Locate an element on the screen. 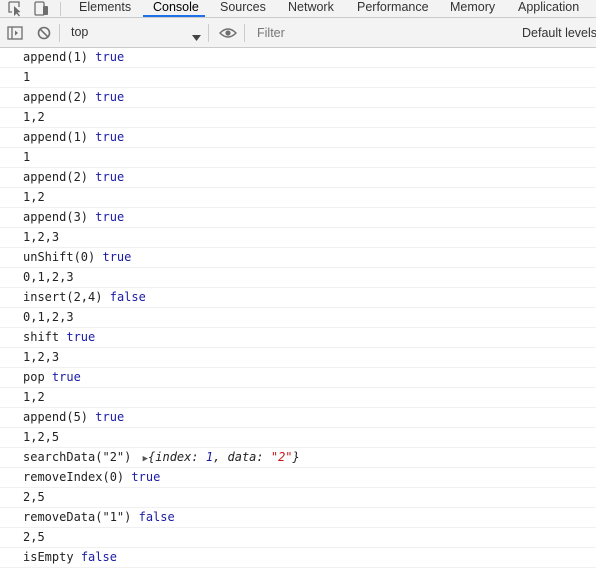 This screenshot has height=577, width=596. console-message-text: append(5) is located at coordinates (56, 417).